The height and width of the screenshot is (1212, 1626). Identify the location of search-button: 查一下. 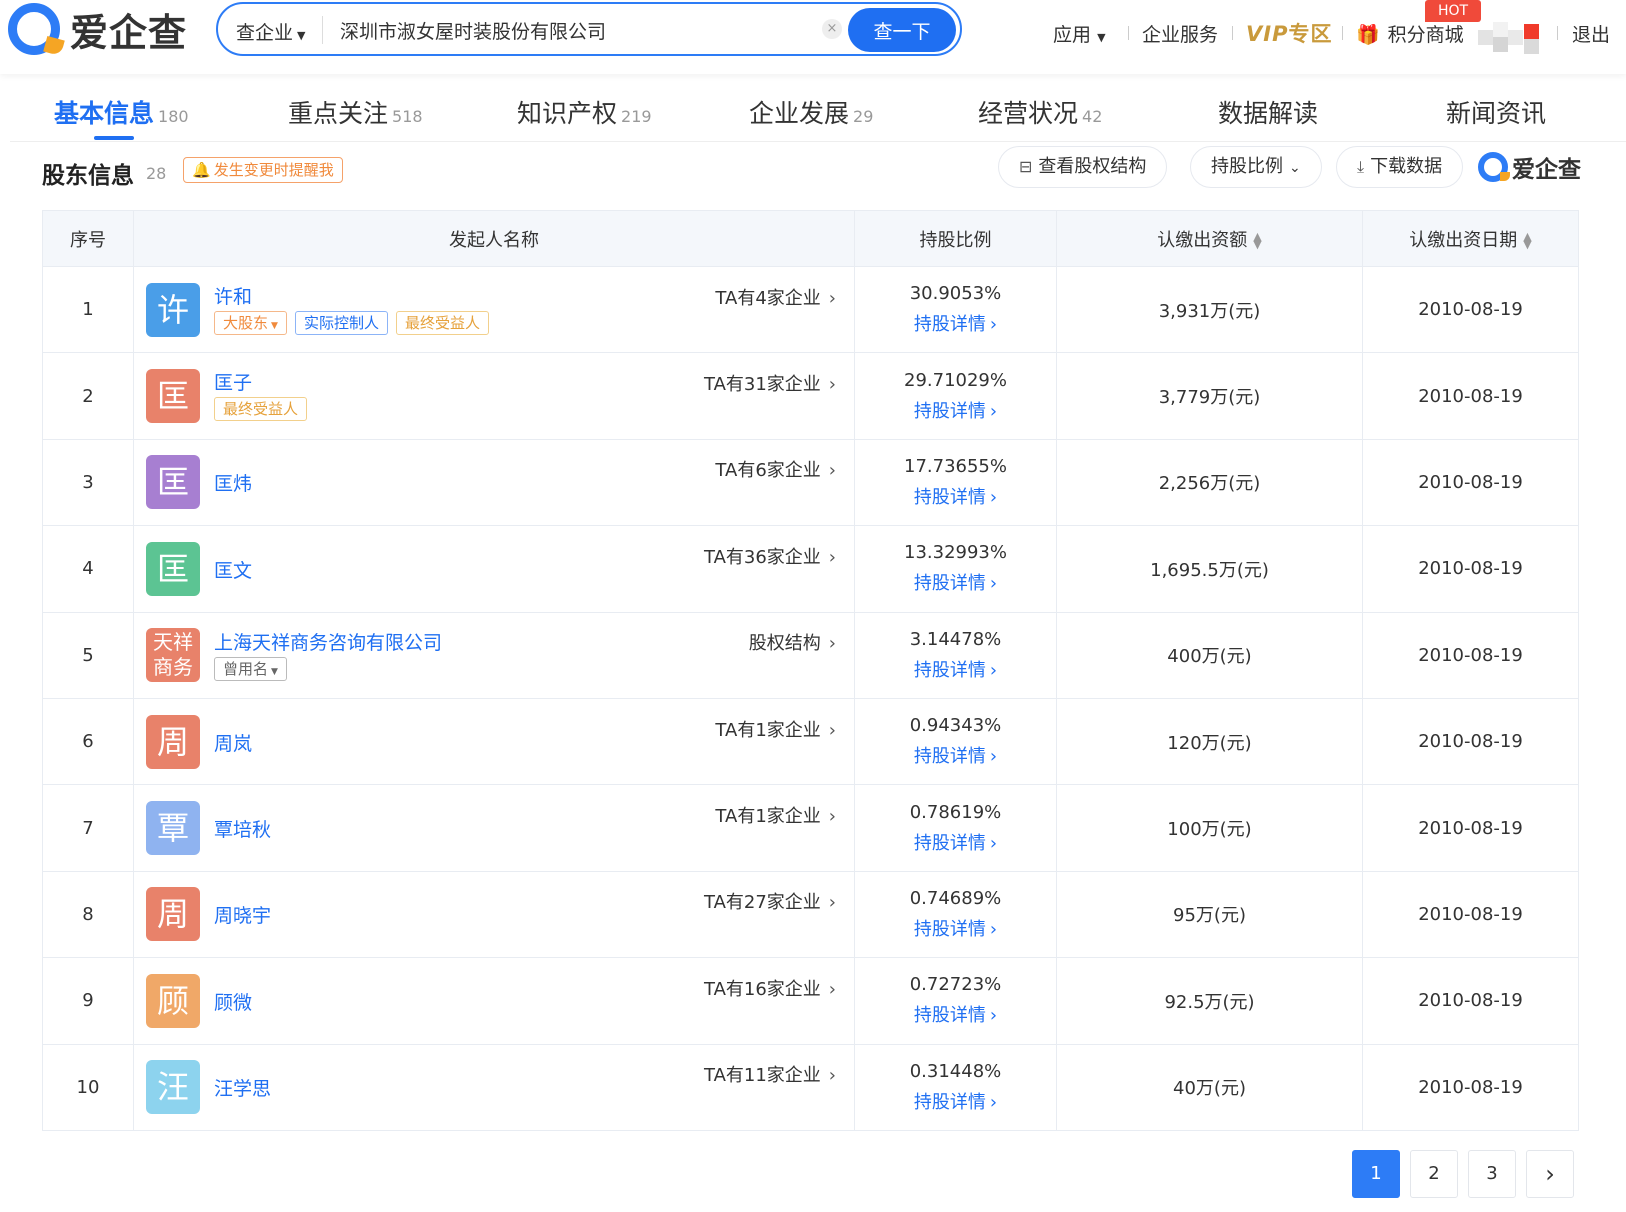
(902, 30).